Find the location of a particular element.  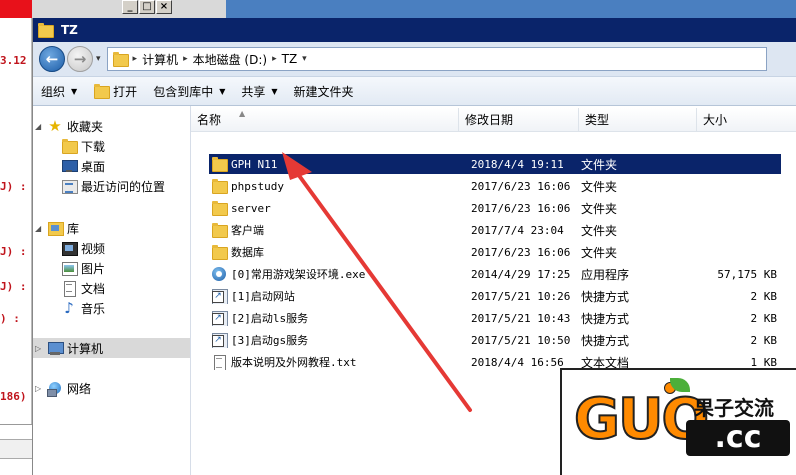

column-header-name: 名称 ▲ is located at coordinates (325, 120).